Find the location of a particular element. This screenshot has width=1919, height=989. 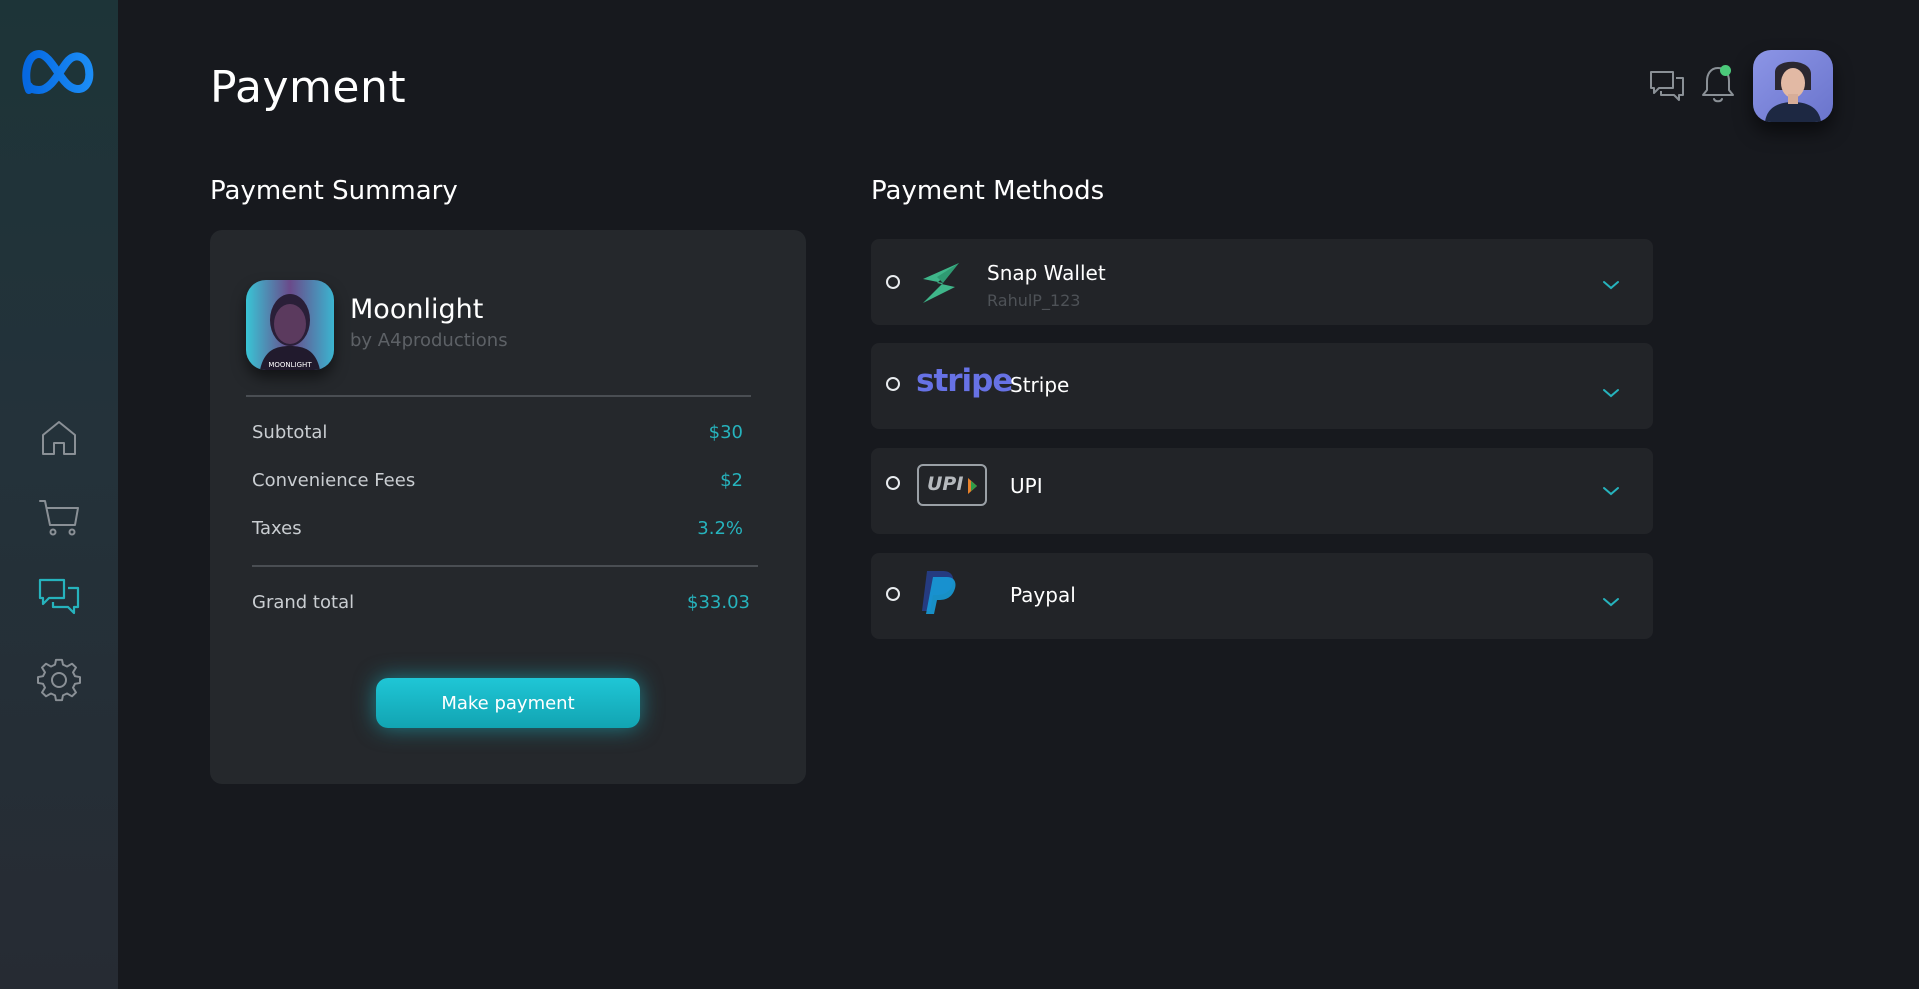

sidebar-item-messages is located at coordinates (59, 597).